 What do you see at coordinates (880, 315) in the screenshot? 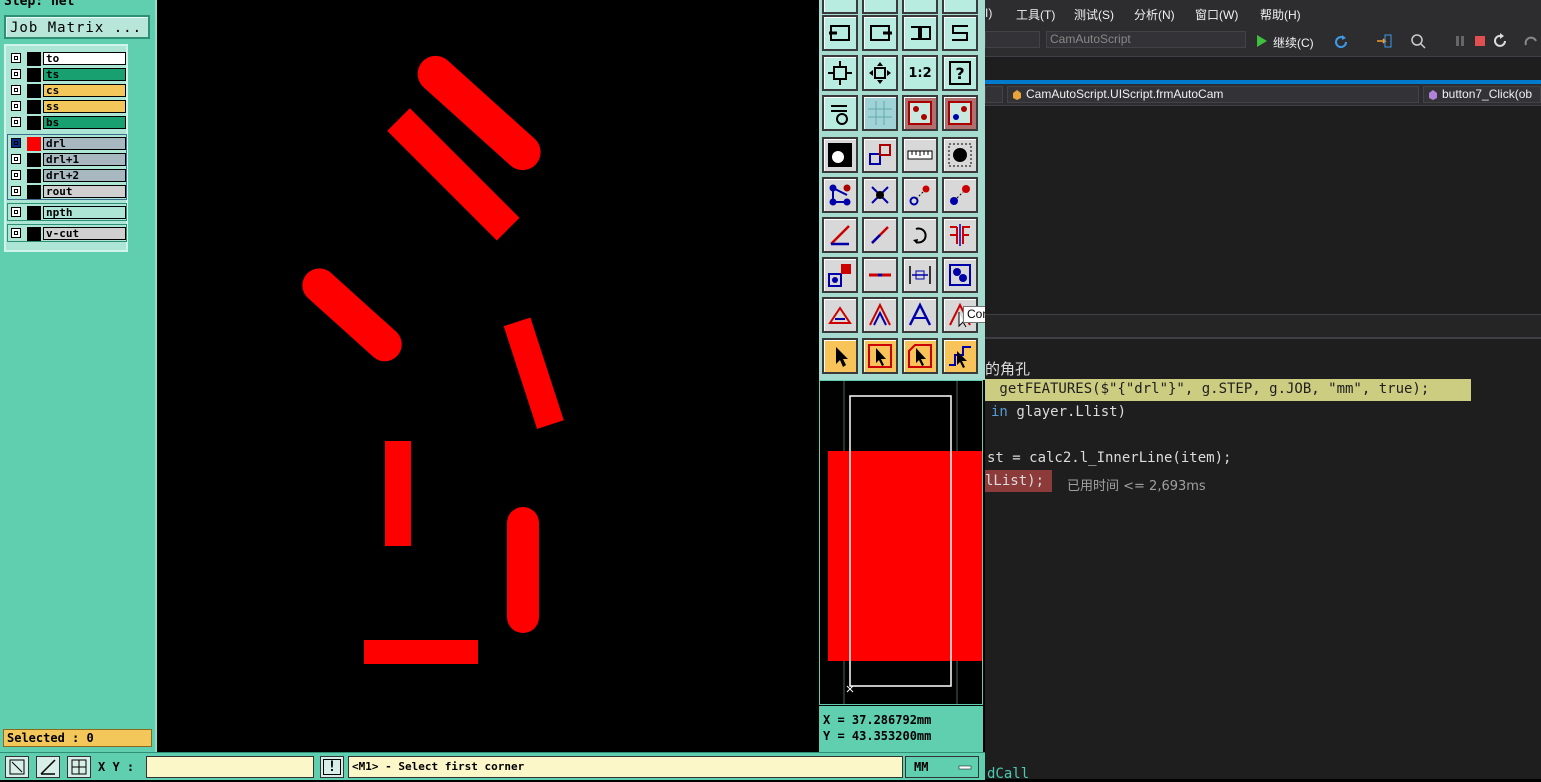
I see `contour-add-button` at bounding box center [880, 315].